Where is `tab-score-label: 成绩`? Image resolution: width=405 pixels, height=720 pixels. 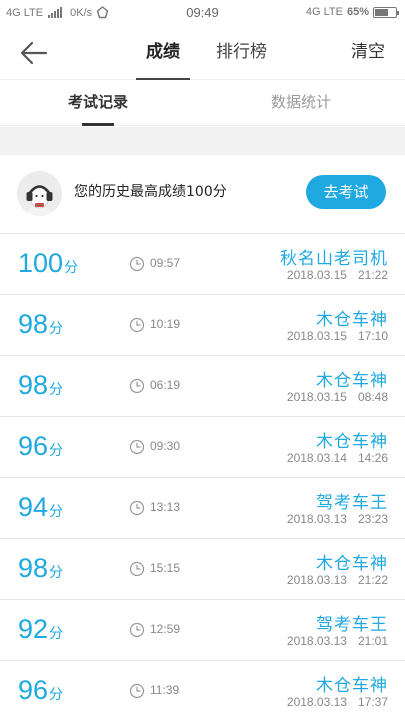 tab-score-label: 成绩 is located at coordinates (163, 52).